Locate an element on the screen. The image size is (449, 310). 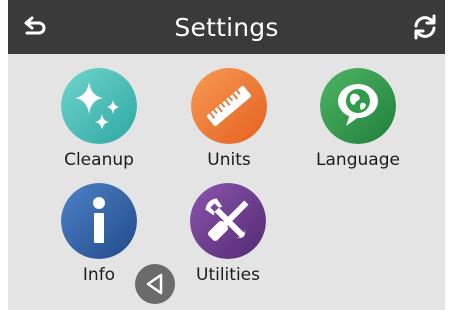
nav-back-button is located at coordinates (155, 284).